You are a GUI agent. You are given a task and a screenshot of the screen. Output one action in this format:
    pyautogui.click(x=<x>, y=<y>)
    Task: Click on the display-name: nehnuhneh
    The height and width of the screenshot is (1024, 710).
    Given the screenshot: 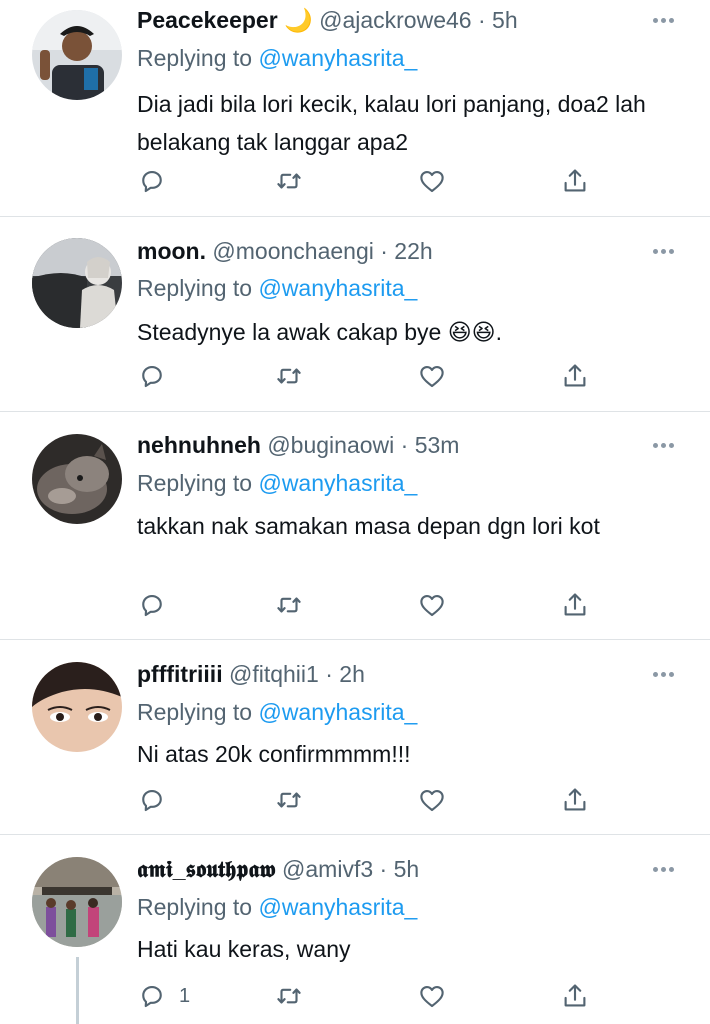 What is the action you would take?
    pyautogui.click(x=199, y=445)
    